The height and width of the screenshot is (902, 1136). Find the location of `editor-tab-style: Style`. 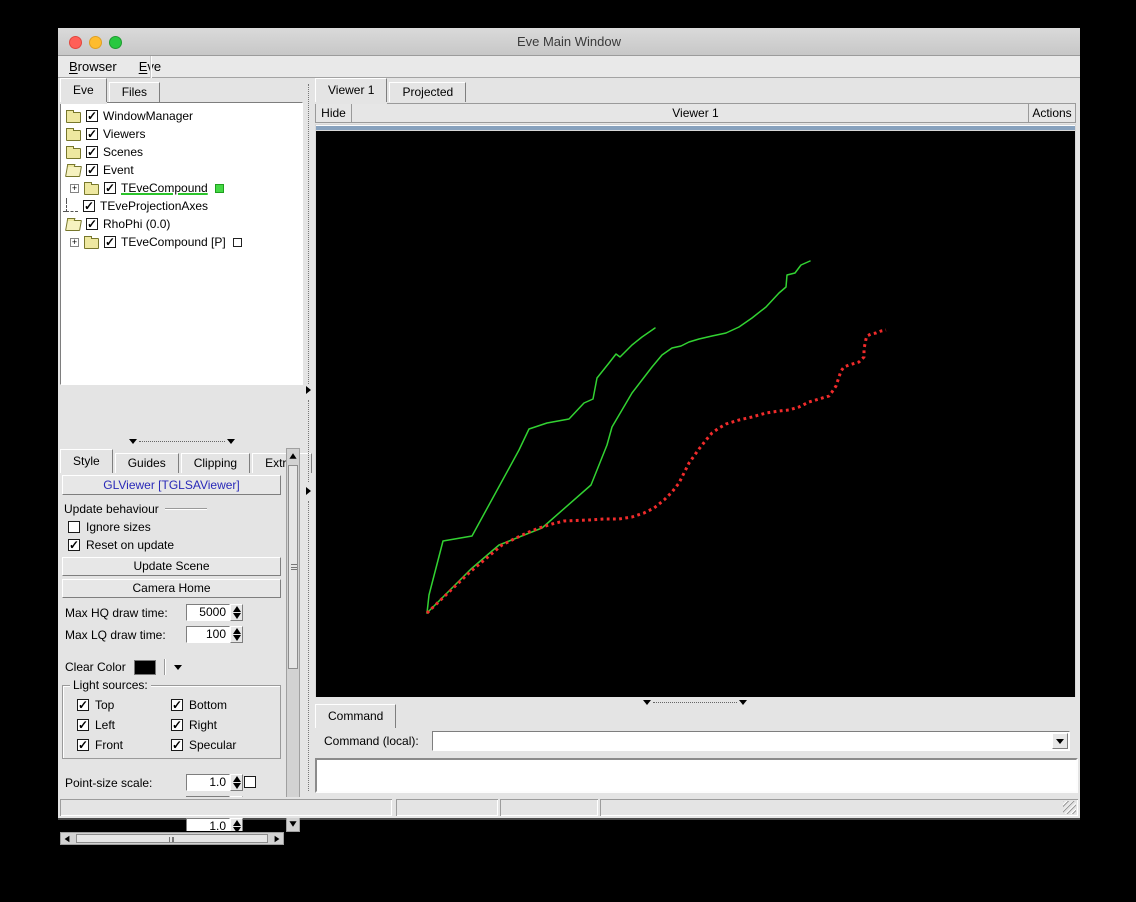

editor-tab-style: Style is located at coordinates (86, 461).